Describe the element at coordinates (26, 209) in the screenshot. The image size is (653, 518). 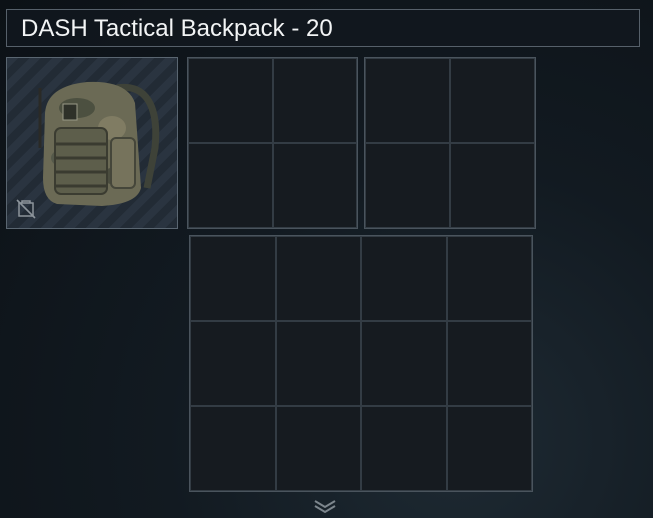
I see `no-insure-icon` at that location.